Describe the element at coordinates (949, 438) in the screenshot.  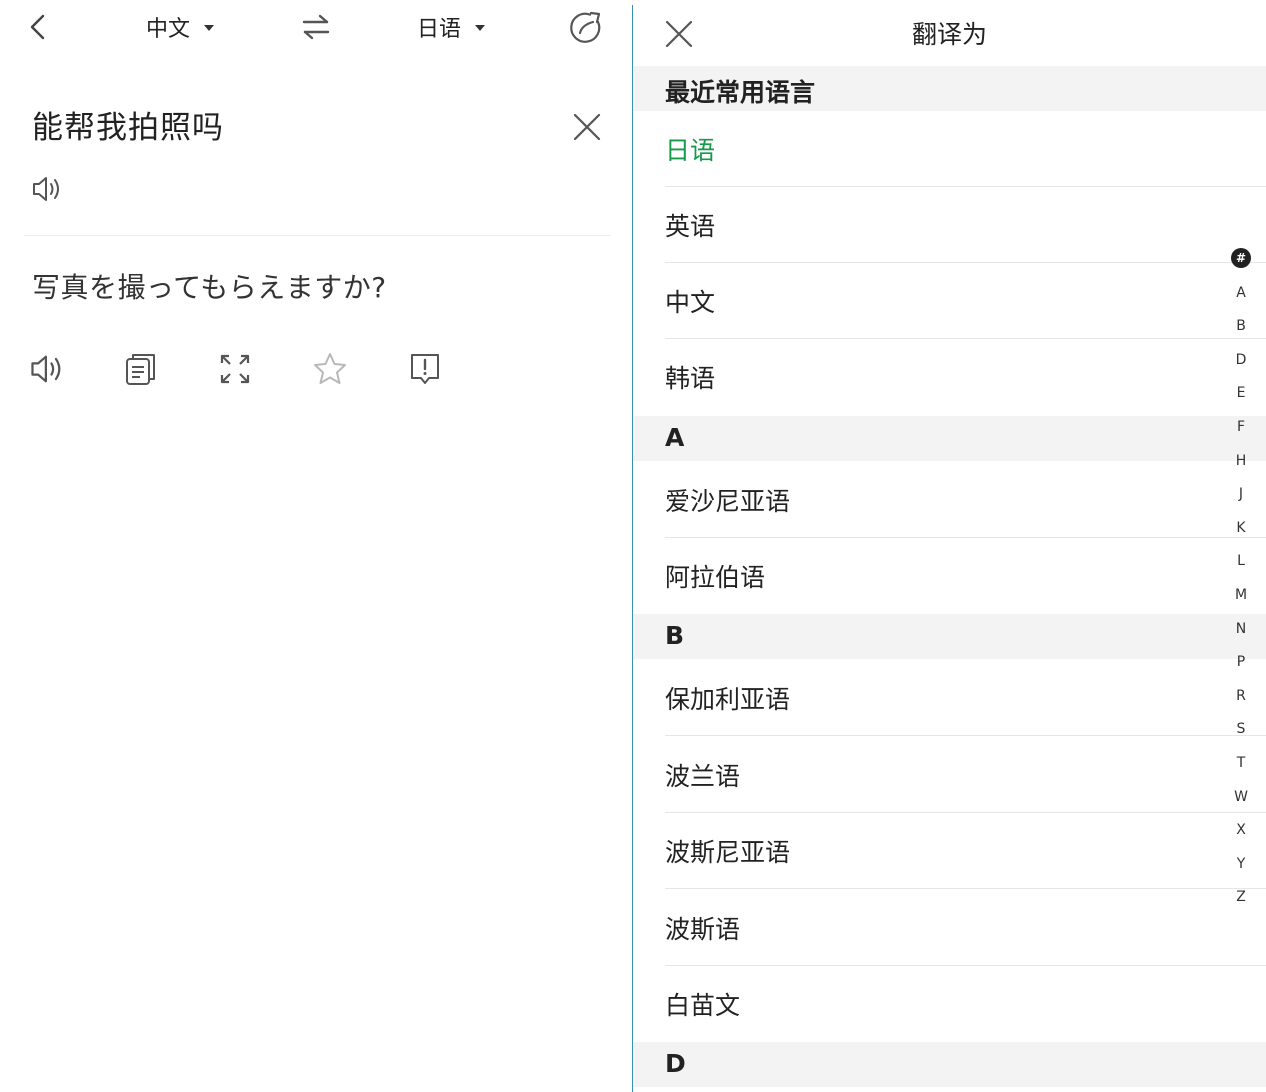
I see `section-header-a: A` at that location.